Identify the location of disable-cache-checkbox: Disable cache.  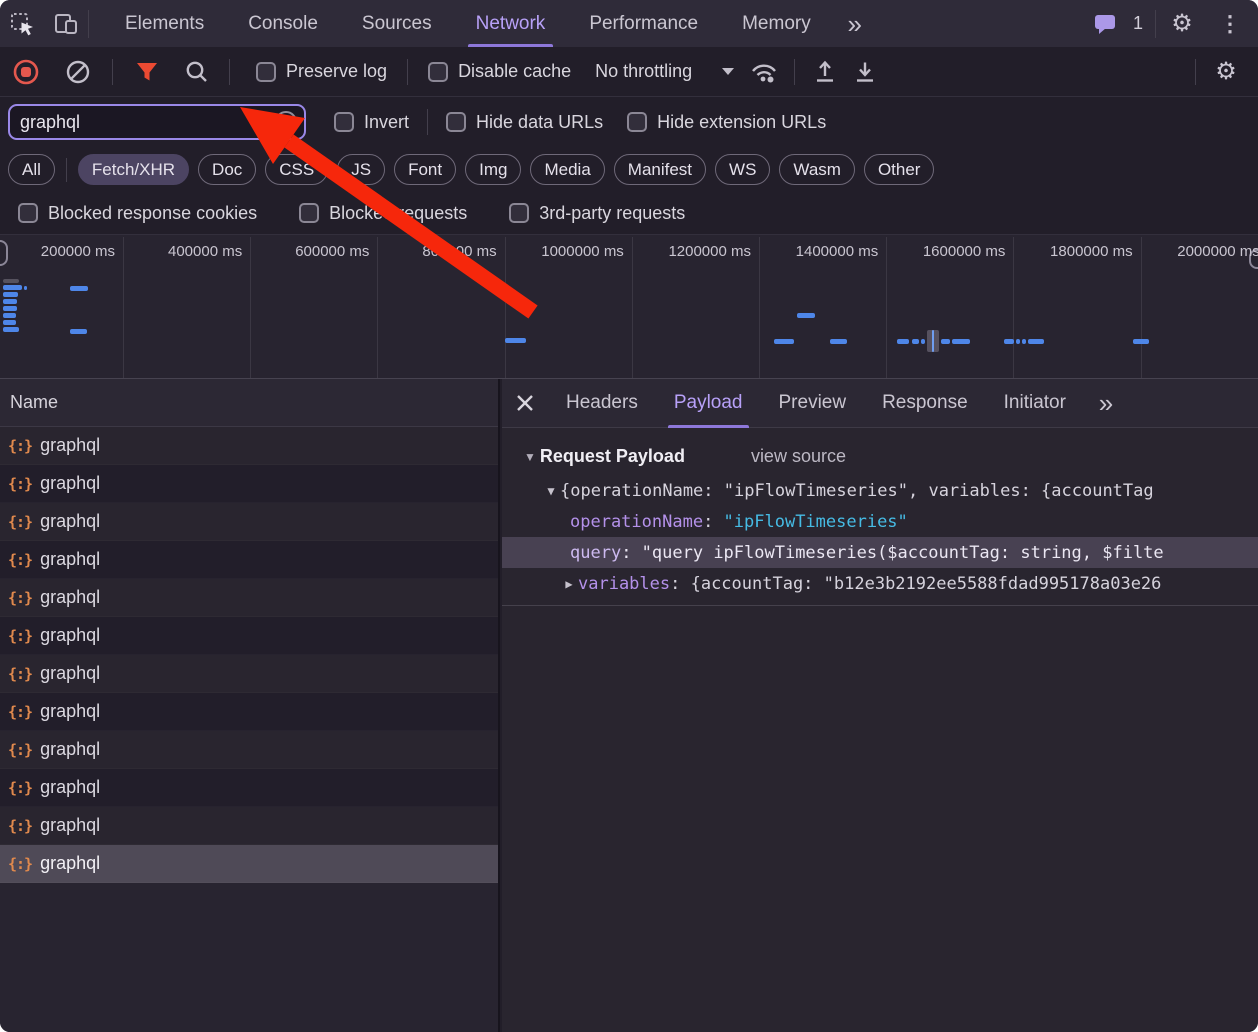
(499, 71).